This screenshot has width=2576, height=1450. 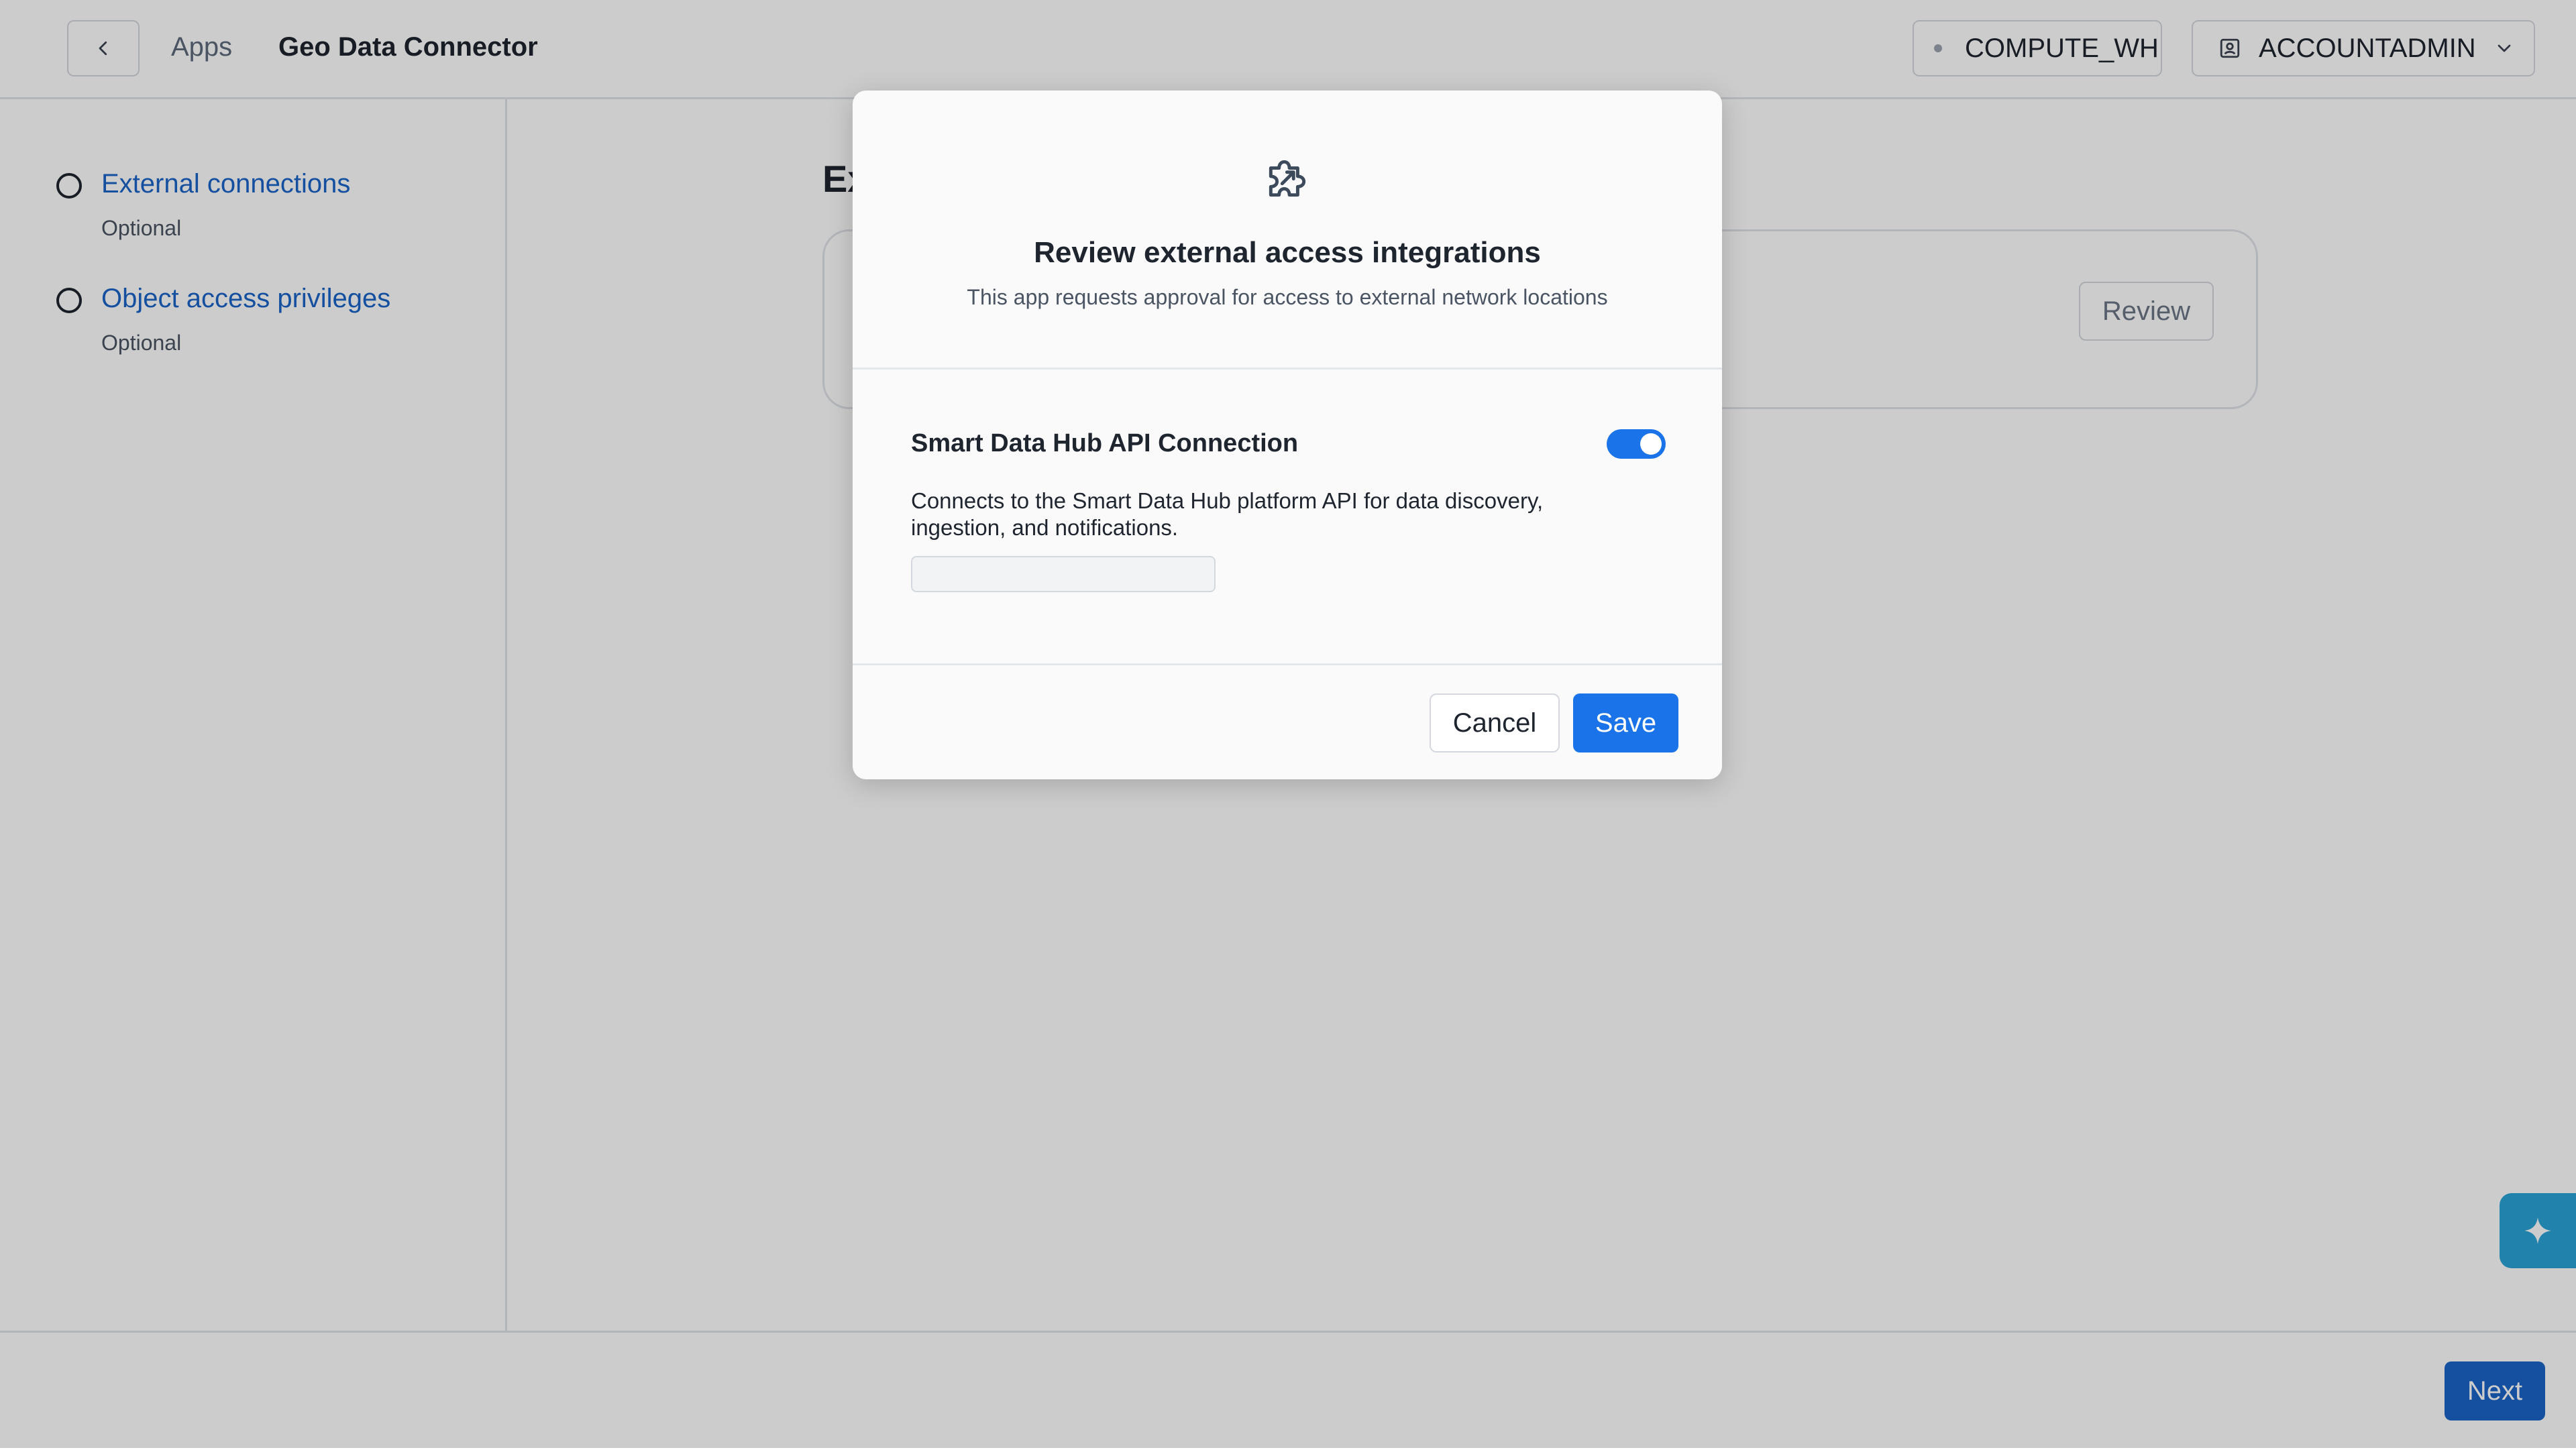 What do you see at coordinates (1495, 722) in the screenshot?
I see `cancel-button: Cancel` at bounding box center [1495, 722].